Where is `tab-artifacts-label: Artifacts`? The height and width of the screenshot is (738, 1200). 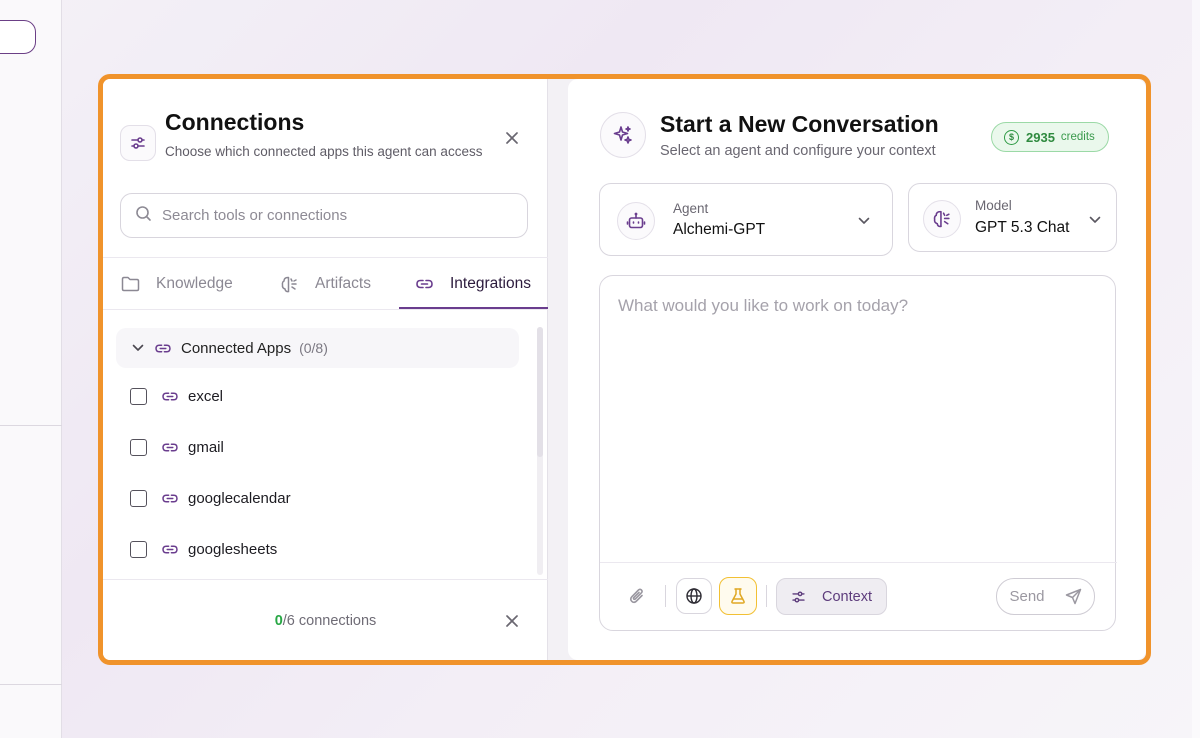 tab-artifacts-label: Artifacts is located at coordinates (343, 283).